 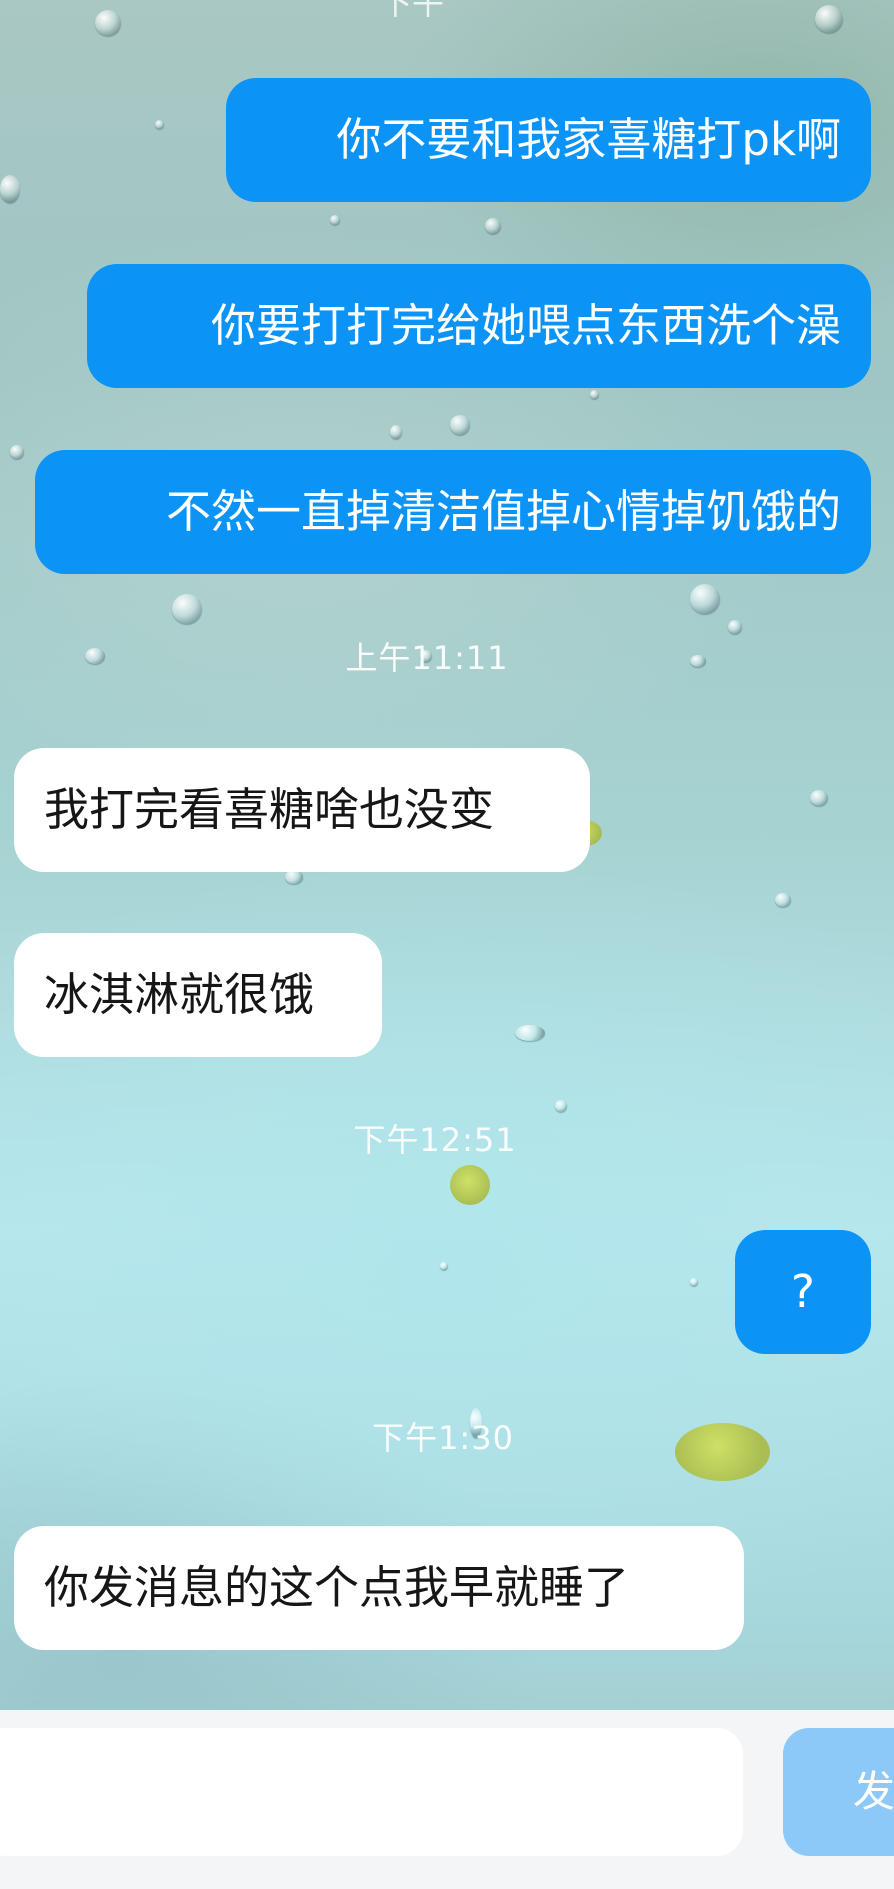 What do you see at coordinates (838, 1792) in the screenshot?
I see `send-button: 发` at bounding box center [838, 1792].